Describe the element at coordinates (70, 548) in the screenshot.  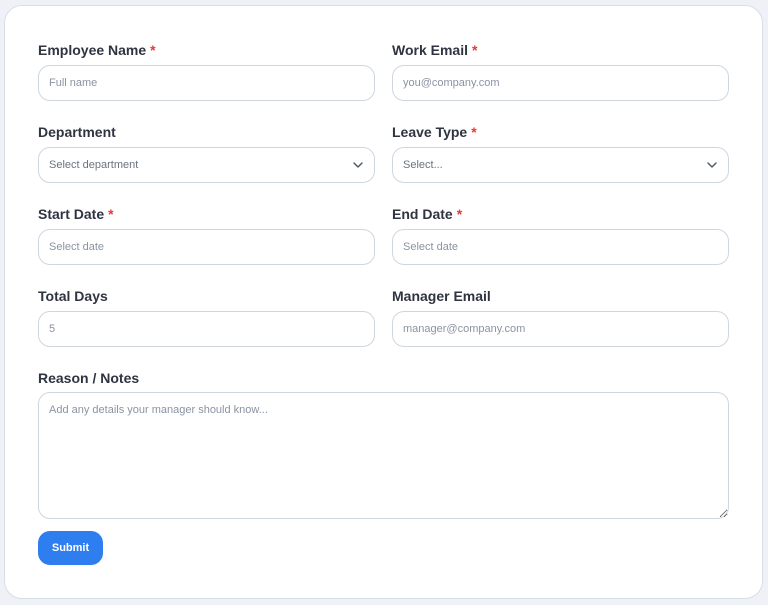
I see `submit-button: Submit` at that location.